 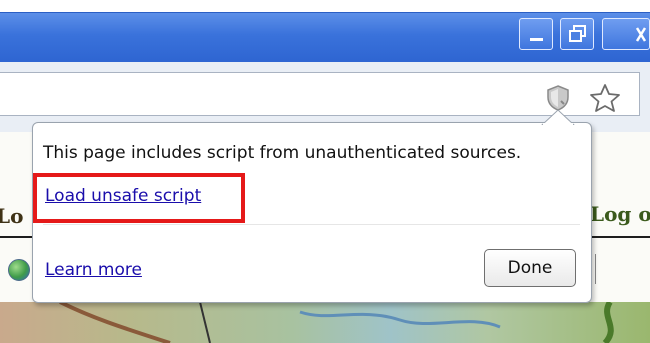 What do you see at coordinates (620, 214) in the screenshot?
I see `log-out-link: Log ou` at bounding box center [620, 214].